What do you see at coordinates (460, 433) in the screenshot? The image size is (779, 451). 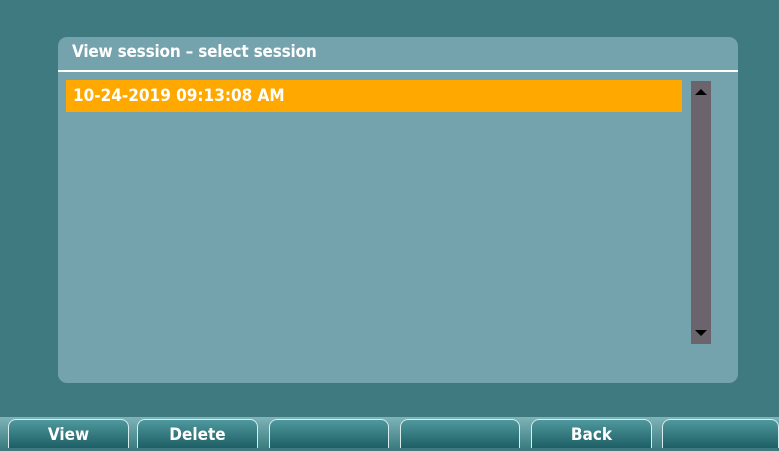 I see `softkey-4-button` at bounding box center [460, 433].